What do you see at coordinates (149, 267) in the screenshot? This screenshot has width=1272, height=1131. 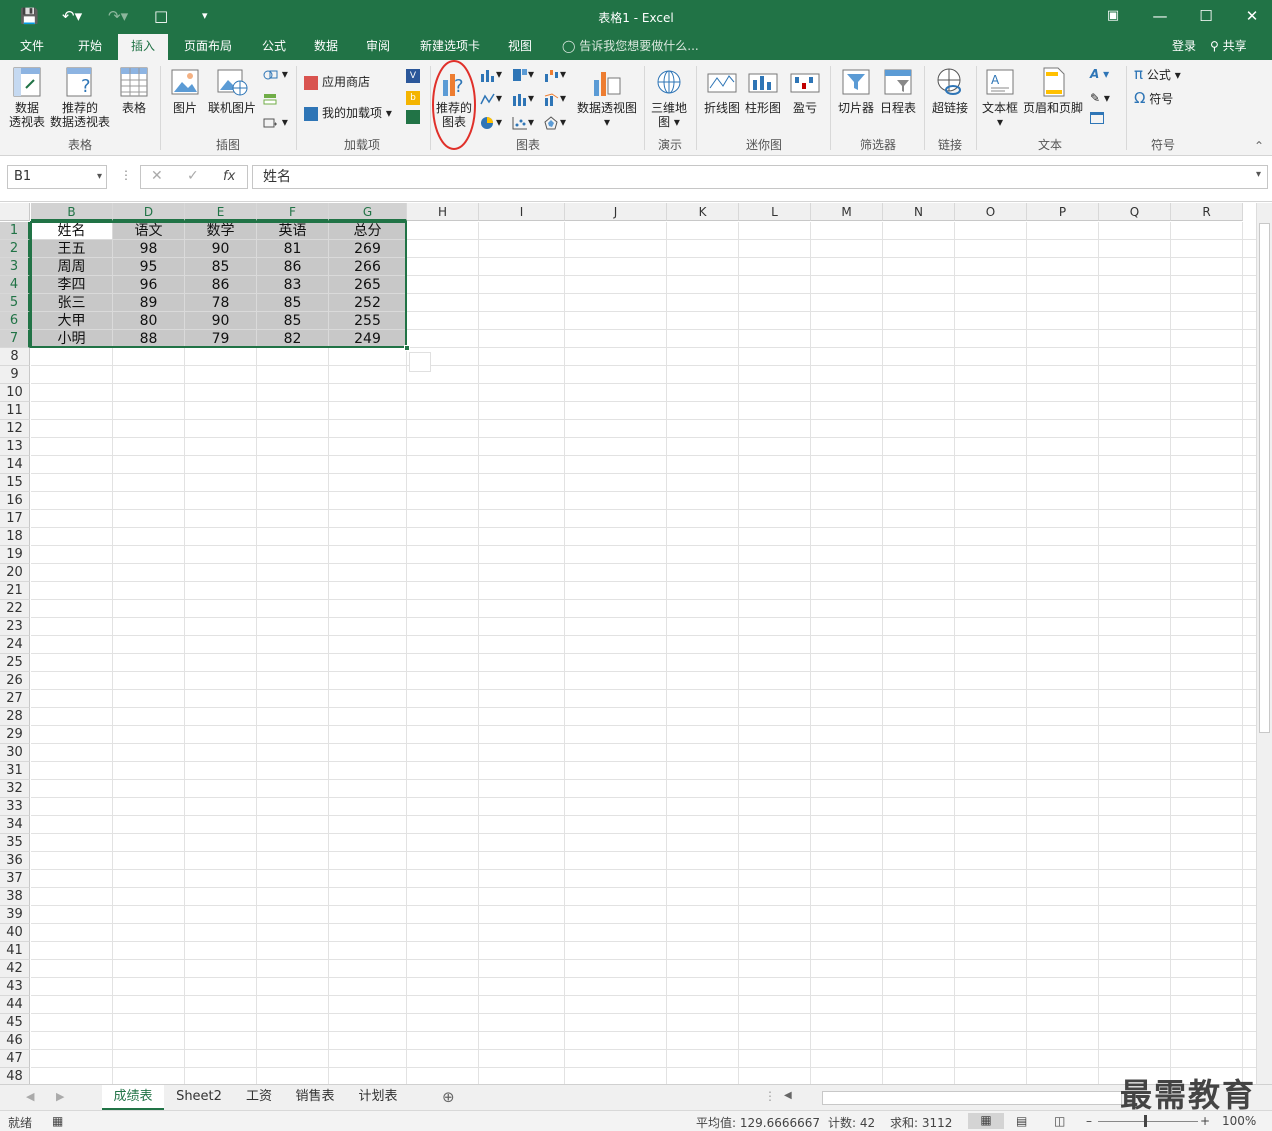 I see `table-cell: 95` at bounding box center [149, 267].